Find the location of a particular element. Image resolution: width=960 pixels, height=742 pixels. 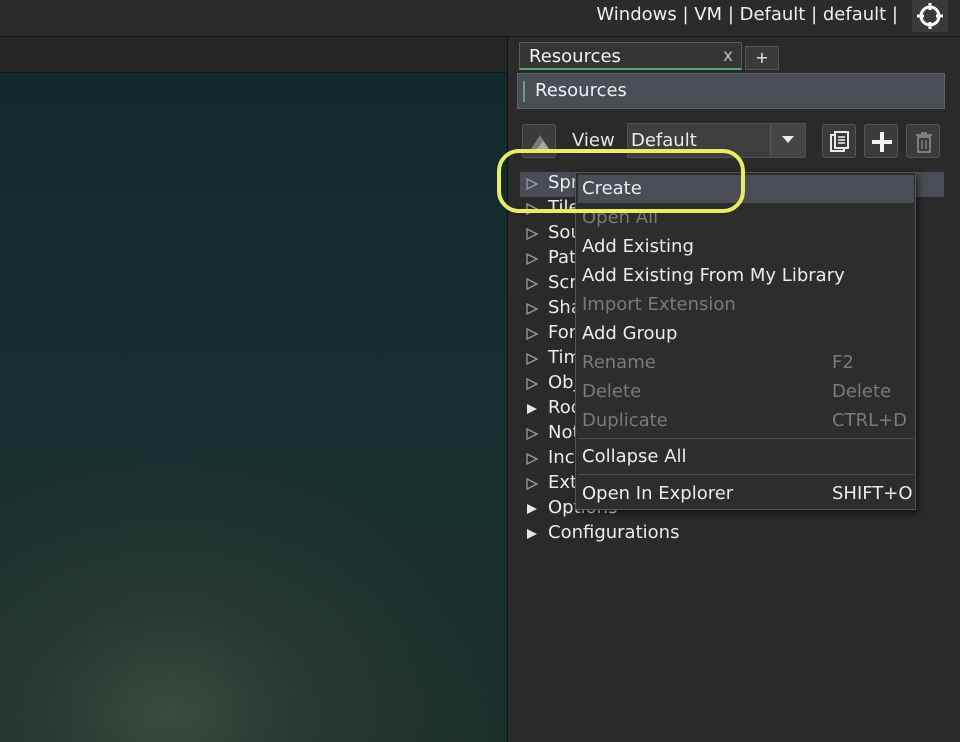

menu-item-shortcut: F2 is located at coordinates (843, 362).